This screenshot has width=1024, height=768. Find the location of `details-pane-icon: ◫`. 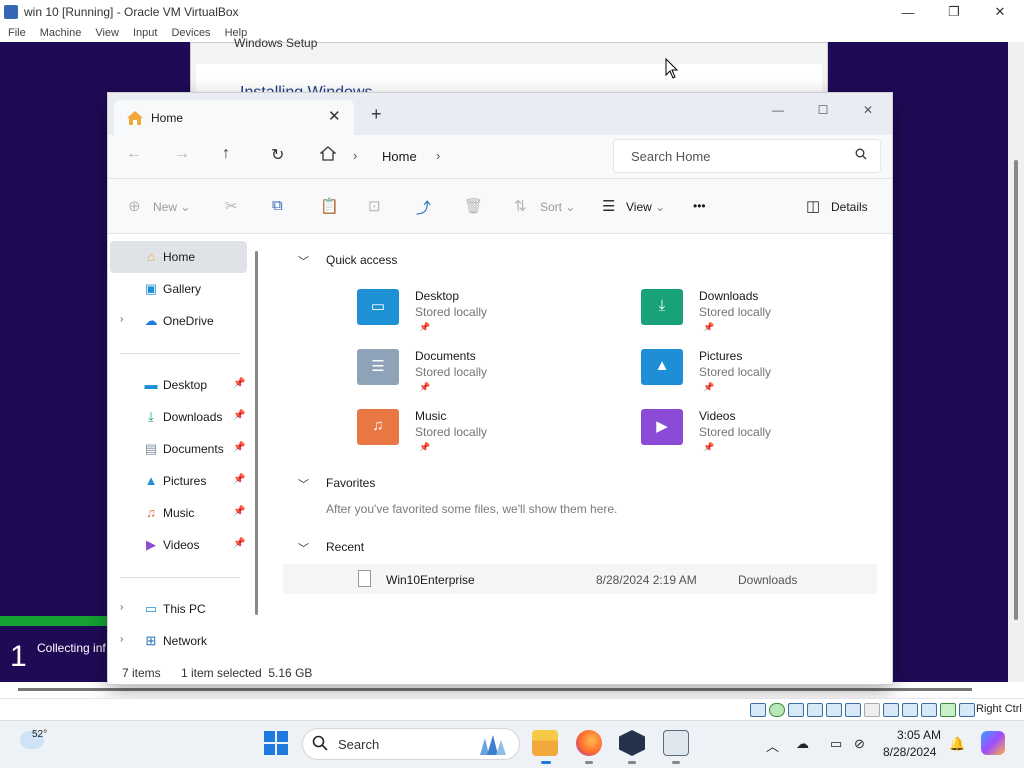

details-pane-icon: ◫ is located at coordinates (813, 206).